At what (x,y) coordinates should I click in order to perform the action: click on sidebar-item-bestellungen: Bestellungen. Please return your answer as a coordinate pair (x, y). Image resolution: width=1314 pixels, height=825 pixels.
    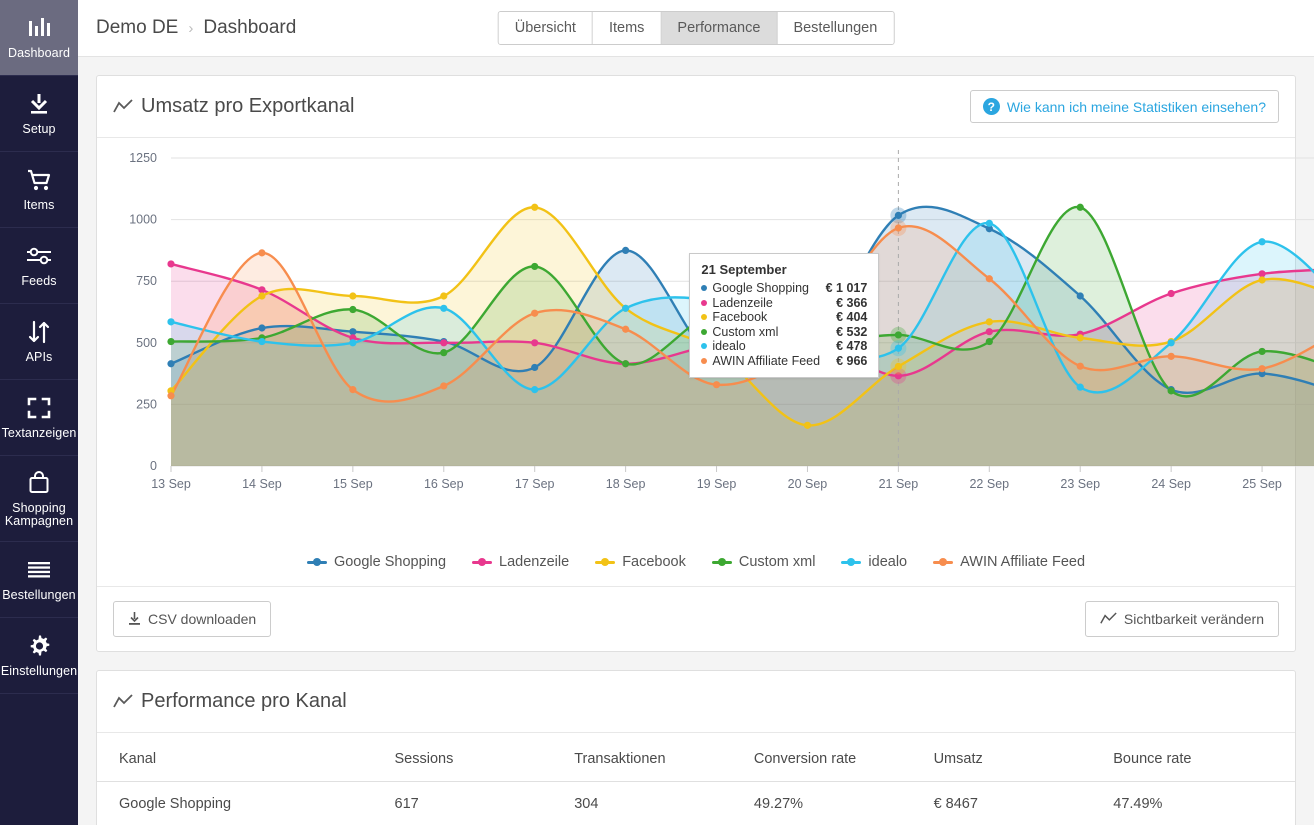
    Looking at the image, I should click on (39, 580).